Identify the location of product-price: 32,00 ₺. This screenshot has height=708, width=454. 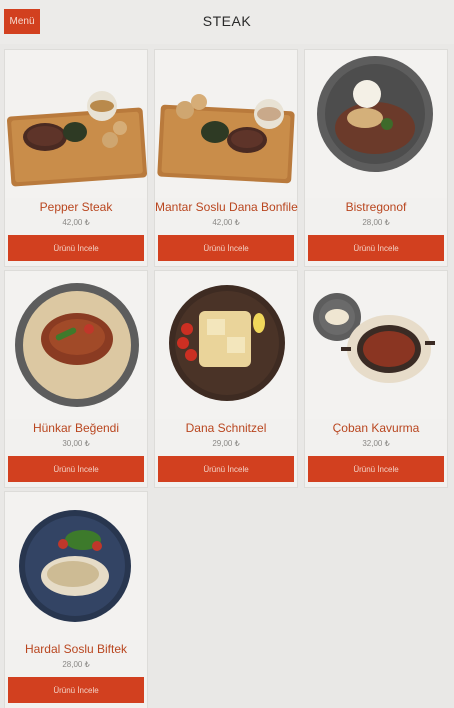
(376, 443).